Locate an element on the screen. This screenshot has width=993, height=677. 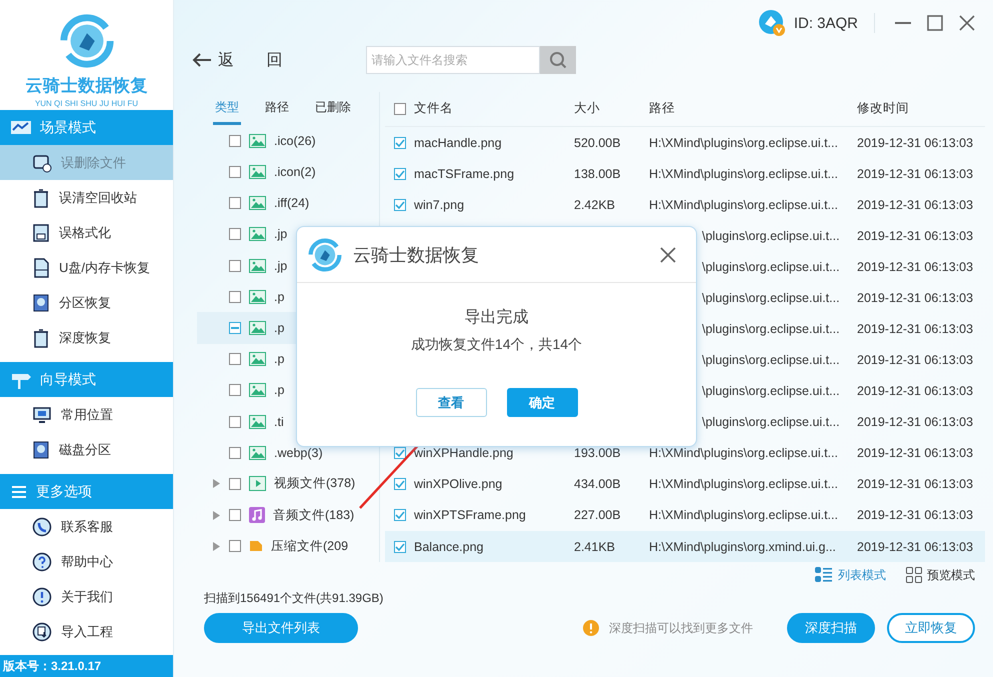
column-header: 路径 is located at coordinates (662, 109).